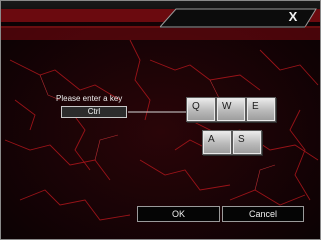  What do you see at coordinates (231, 109) in the screenshot?
I see `key-w: W` at bounding box center [231, 109].